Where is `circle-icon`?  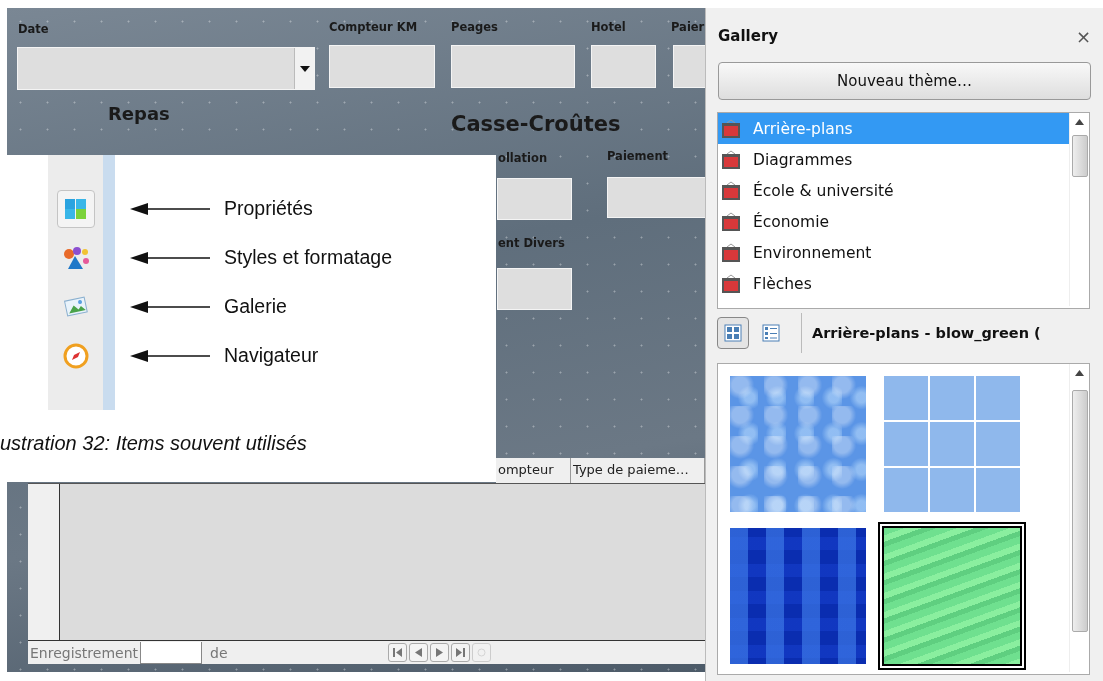 circle-icon is located at coordinates (481, 652).